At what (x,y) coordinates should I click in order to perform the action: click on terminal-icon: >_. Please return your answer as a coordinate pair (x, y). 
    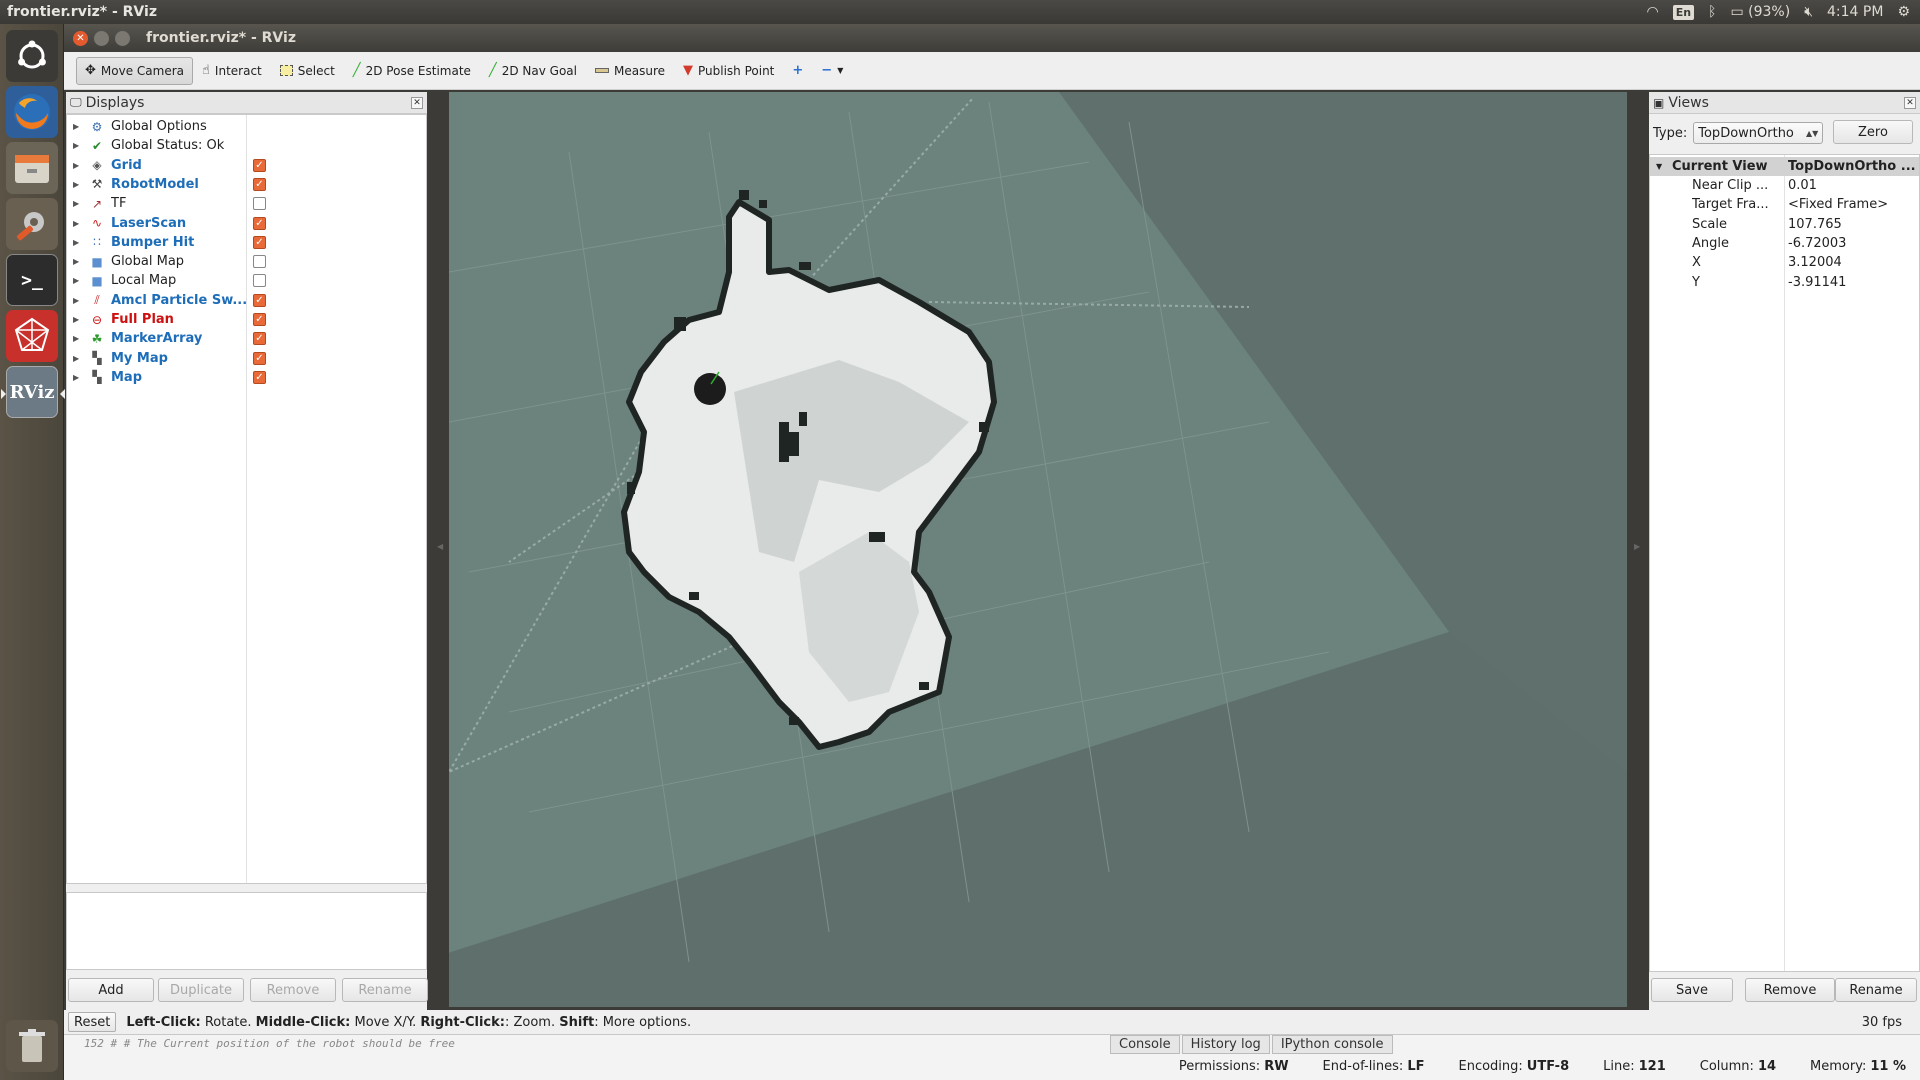
    Looking at the image, I should click on (32, 280).